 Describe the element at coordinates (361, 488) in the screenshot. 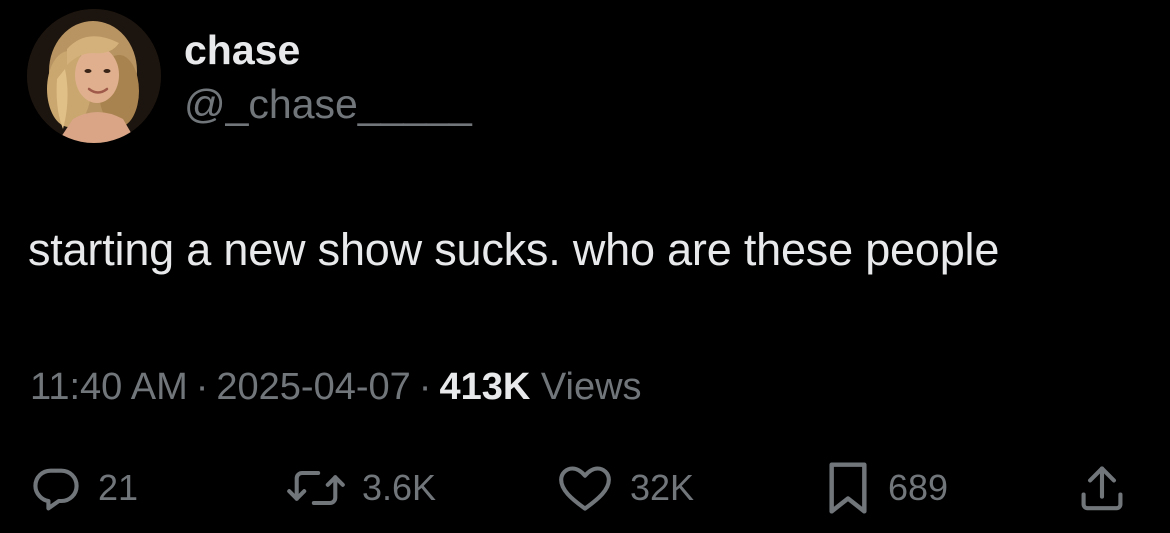

I see `retweet-button: 3.6K` at that location.